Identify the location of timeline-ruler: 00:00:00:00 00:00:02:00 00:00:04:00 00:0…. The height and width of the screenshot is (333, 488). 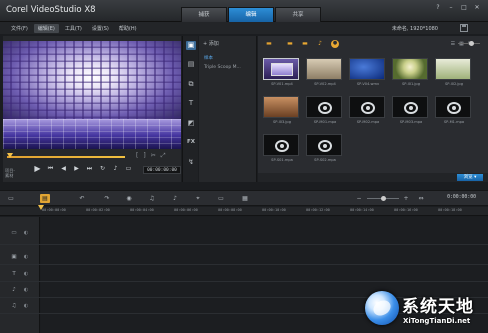
(244, 211).